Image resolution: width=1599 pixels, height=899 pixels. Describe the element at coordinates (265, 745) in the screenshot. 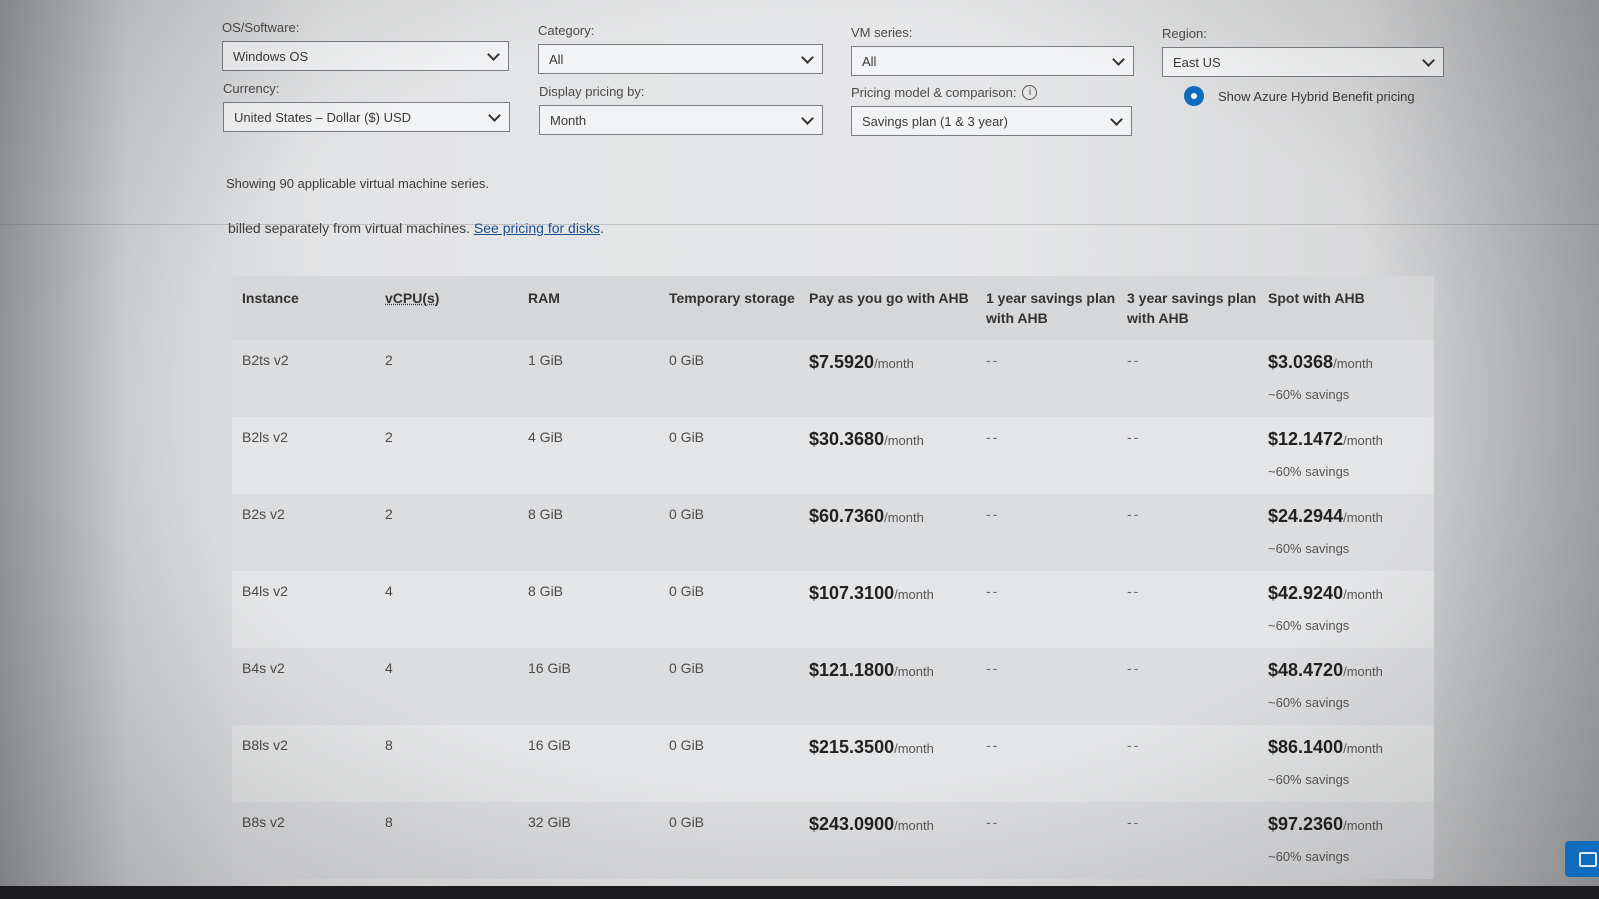

I see `cell-instance: B8ls v2` at that location.